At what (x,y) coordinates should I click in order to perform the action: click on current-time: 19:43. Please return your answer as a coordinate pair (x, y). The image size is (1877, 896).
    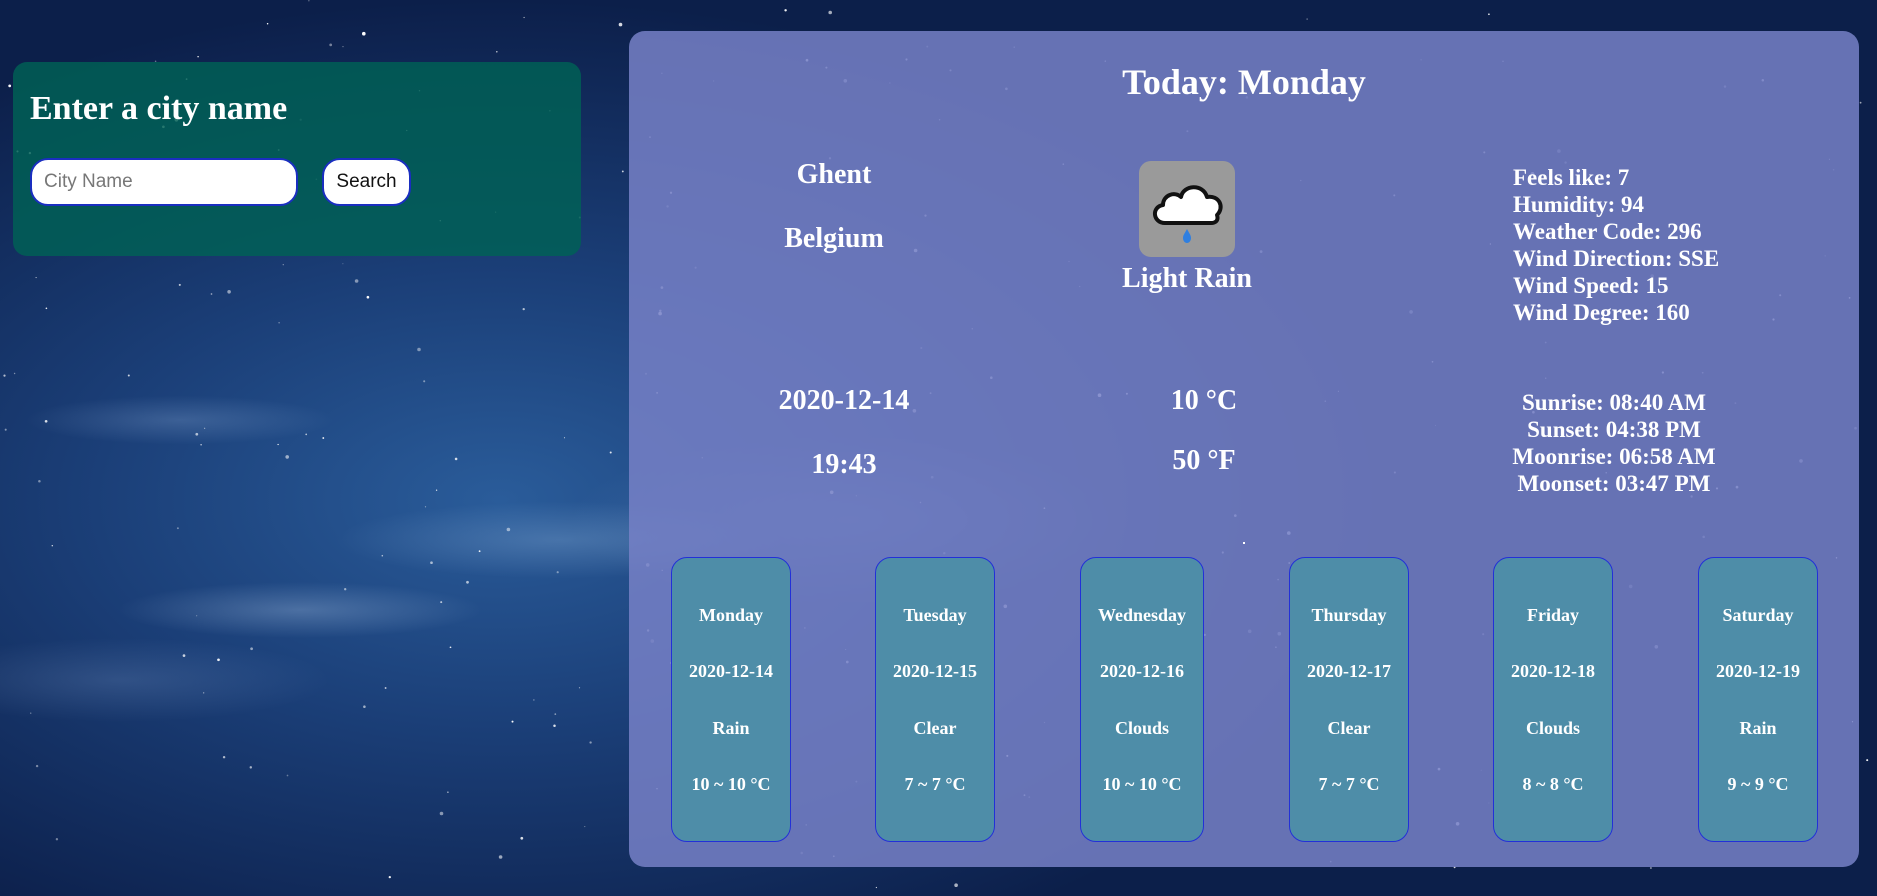
    Looking at the image, I should click on (844, 464).